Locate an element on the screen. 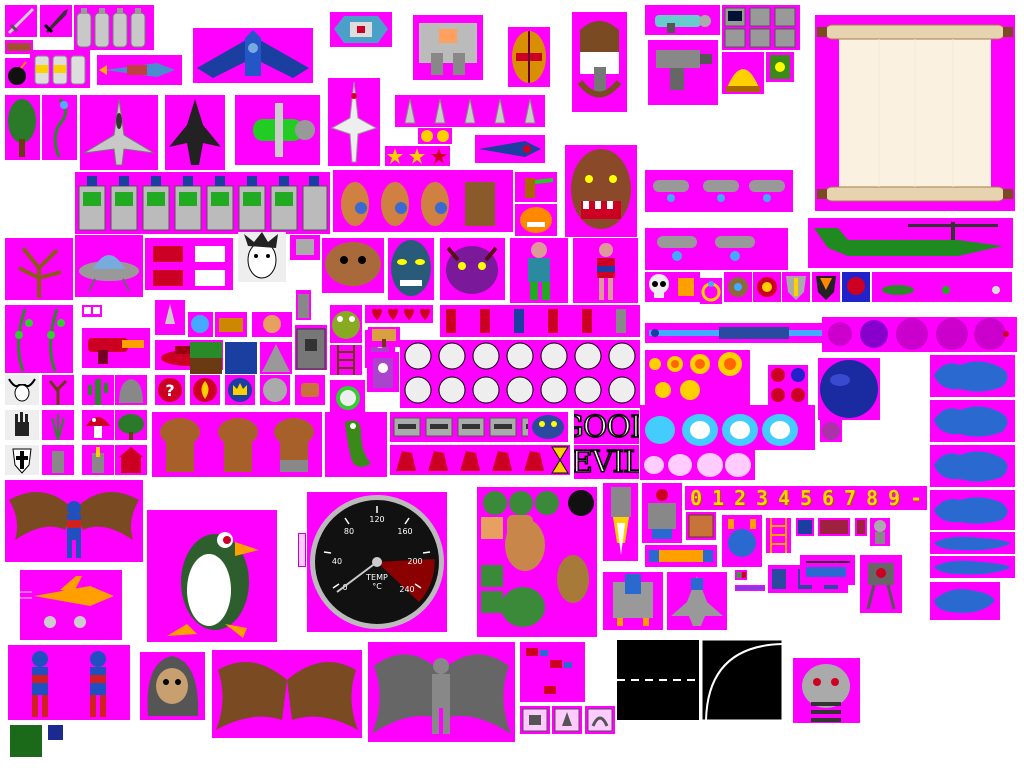 This screenshot has width=1024, height=768. blue-jet-icon is located at coordinates (510, 149).